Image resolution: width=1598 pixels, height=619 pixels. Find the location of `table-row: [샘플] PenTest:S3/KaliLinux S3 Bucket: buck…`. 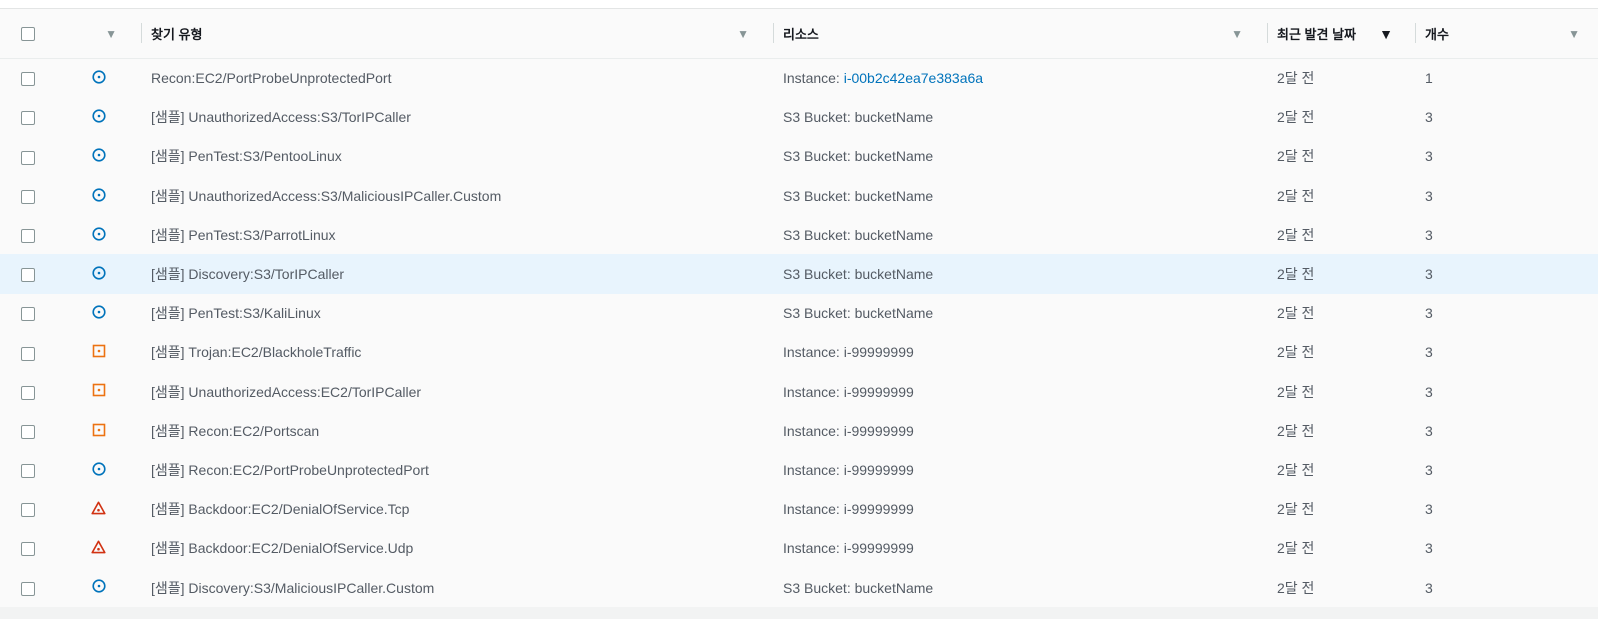

table-row: [샘플] PenTest:S3/KaliLinux S3 Bucket: buck… is located at coordinates (799, 313).